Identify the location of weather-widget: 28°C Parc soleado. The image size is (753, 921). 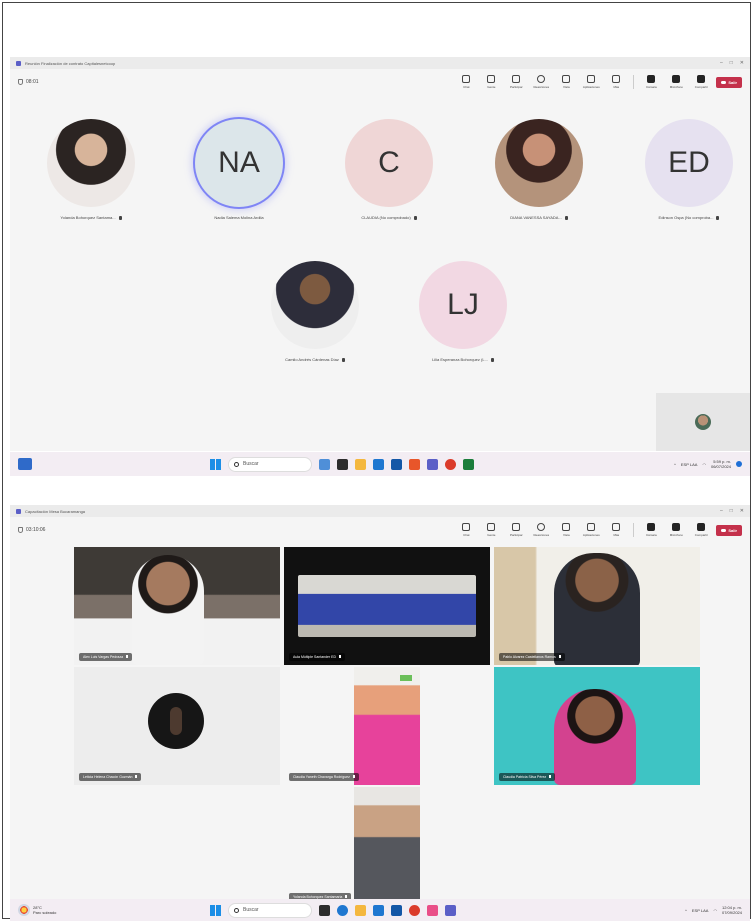
(37, 910).